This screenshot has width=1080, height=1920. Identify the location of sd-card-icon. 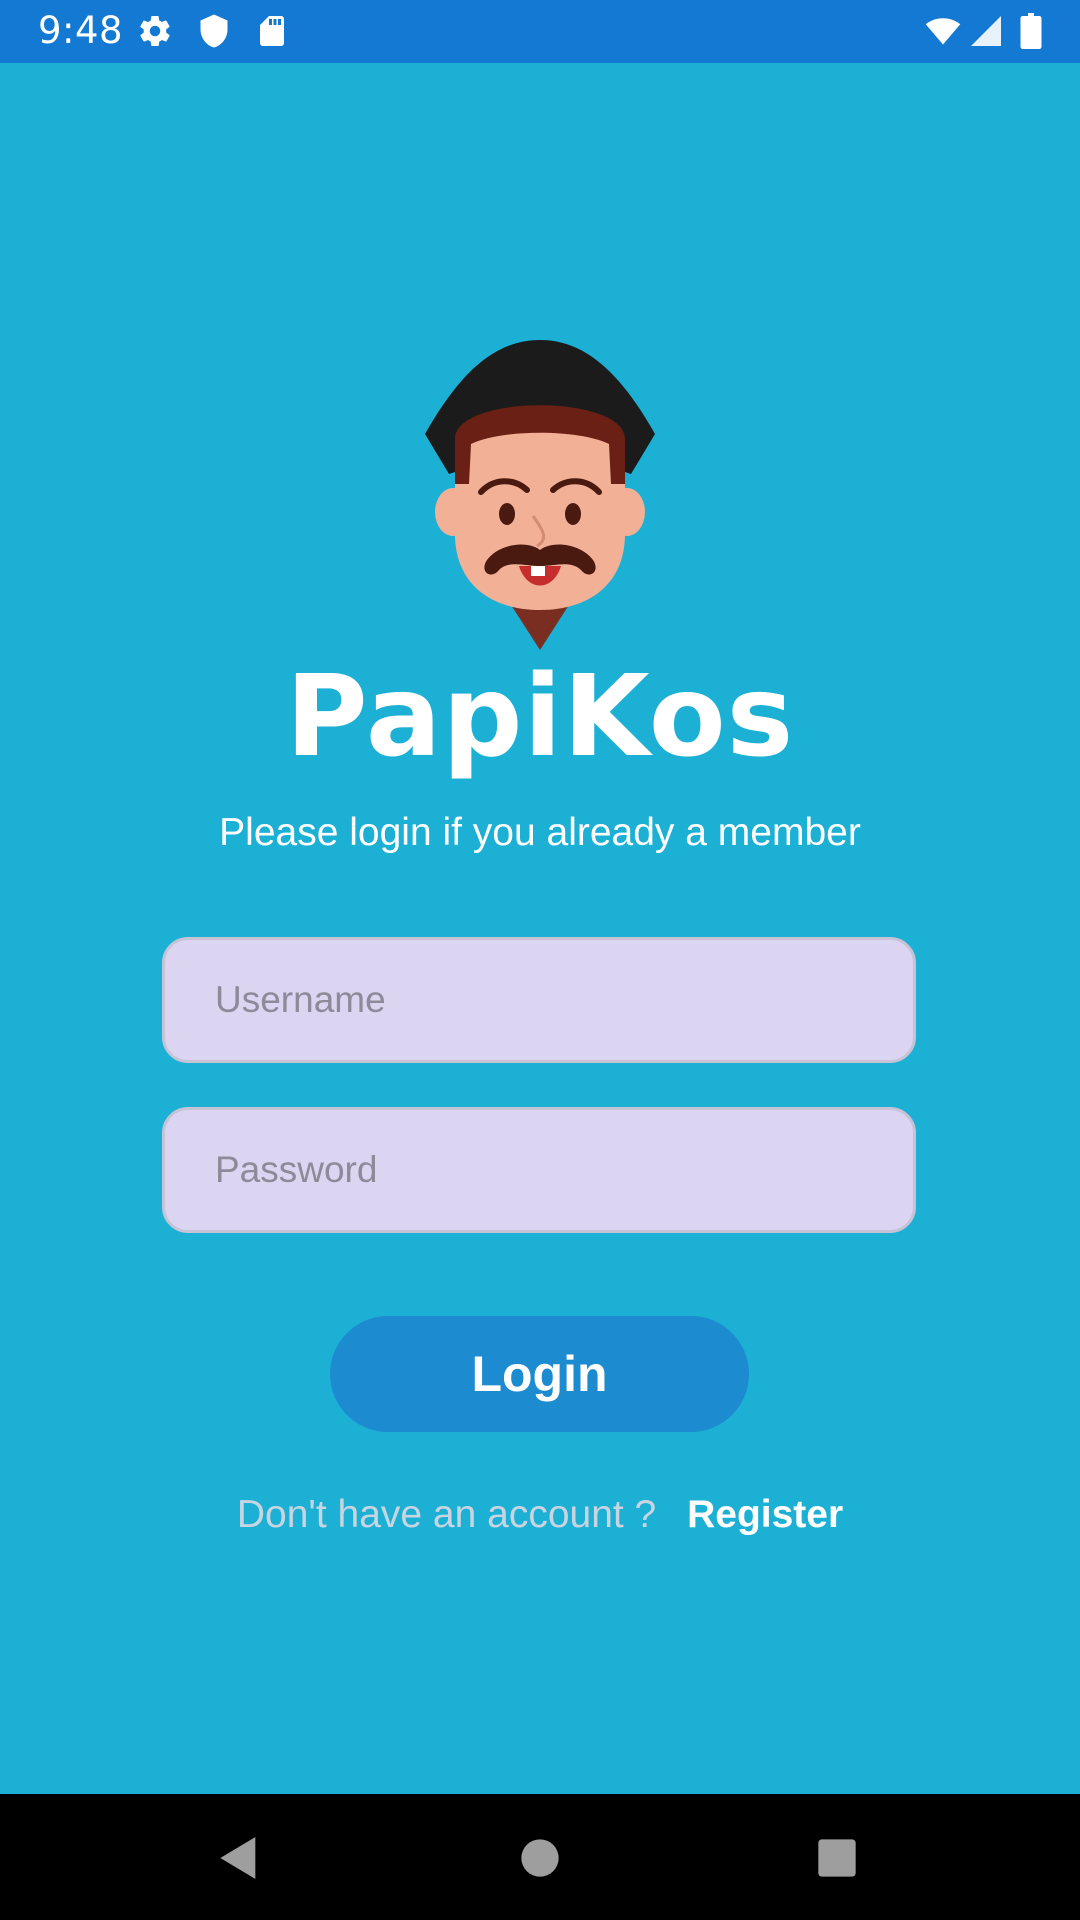
(272, 31).